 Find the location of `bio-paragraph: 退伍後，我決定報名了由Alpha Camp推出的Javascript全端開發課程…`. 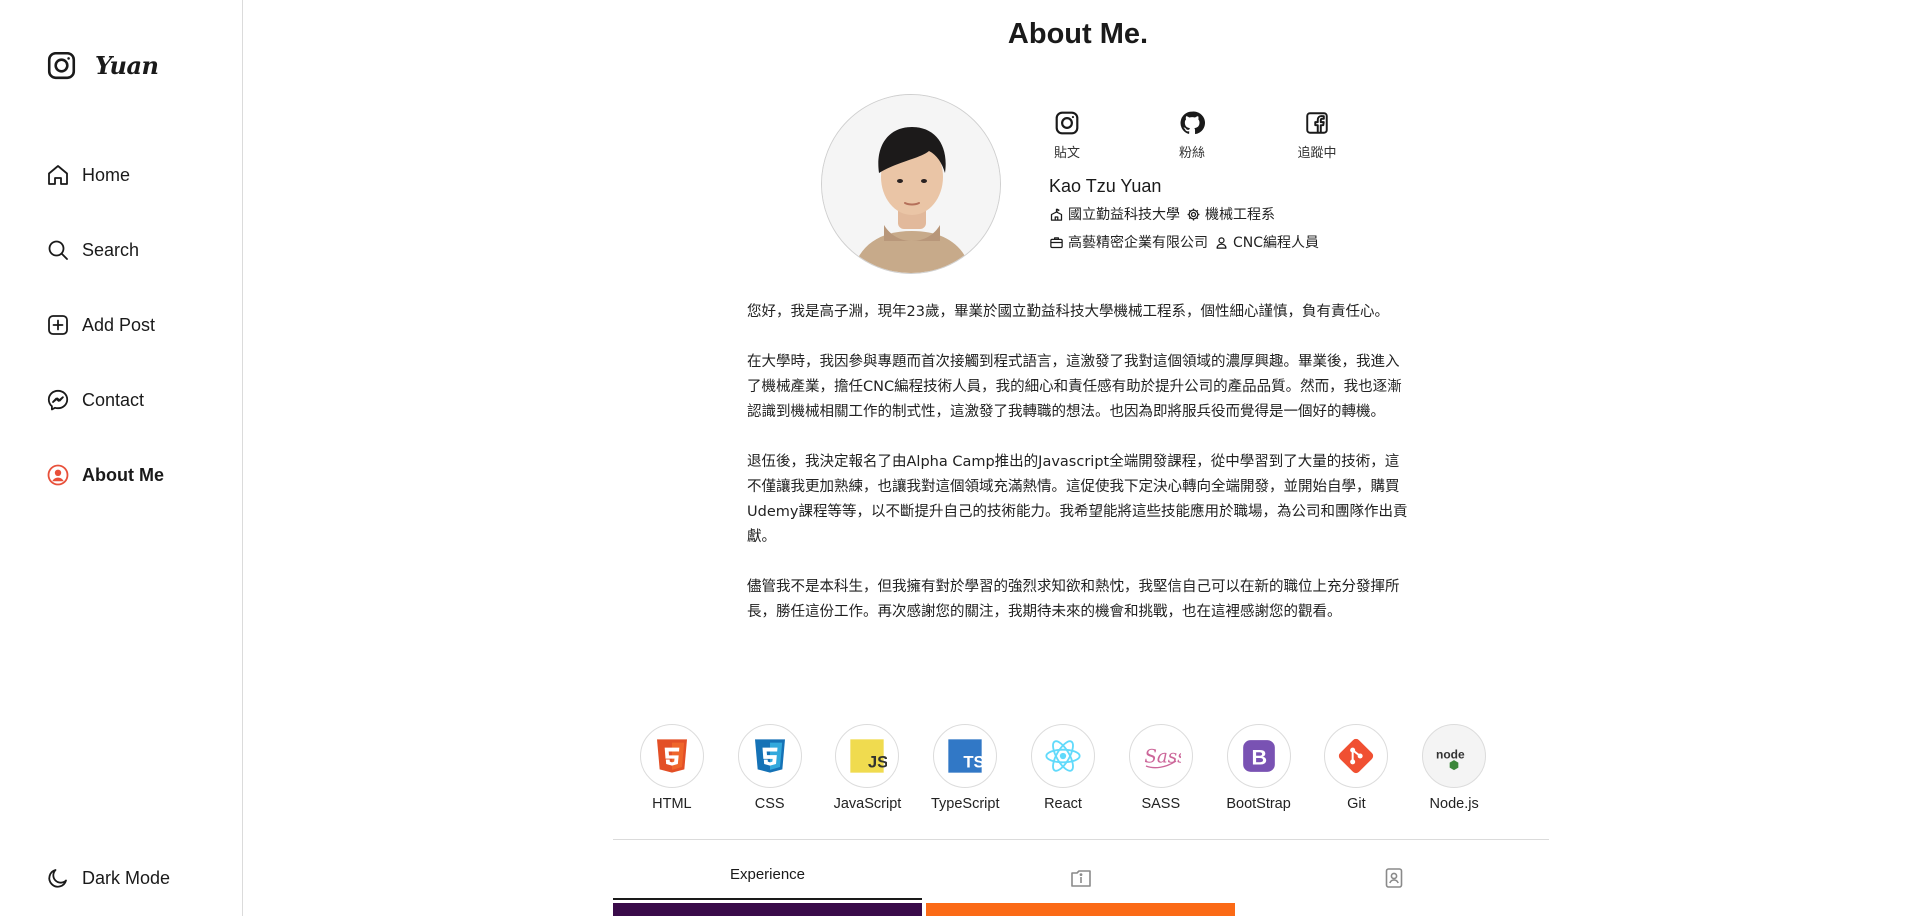

bio-paragraph: 退伍後，我決定報名了由Alpha Camp推出的Javascript全端開發課程… is located at coordinates (1077, 499).